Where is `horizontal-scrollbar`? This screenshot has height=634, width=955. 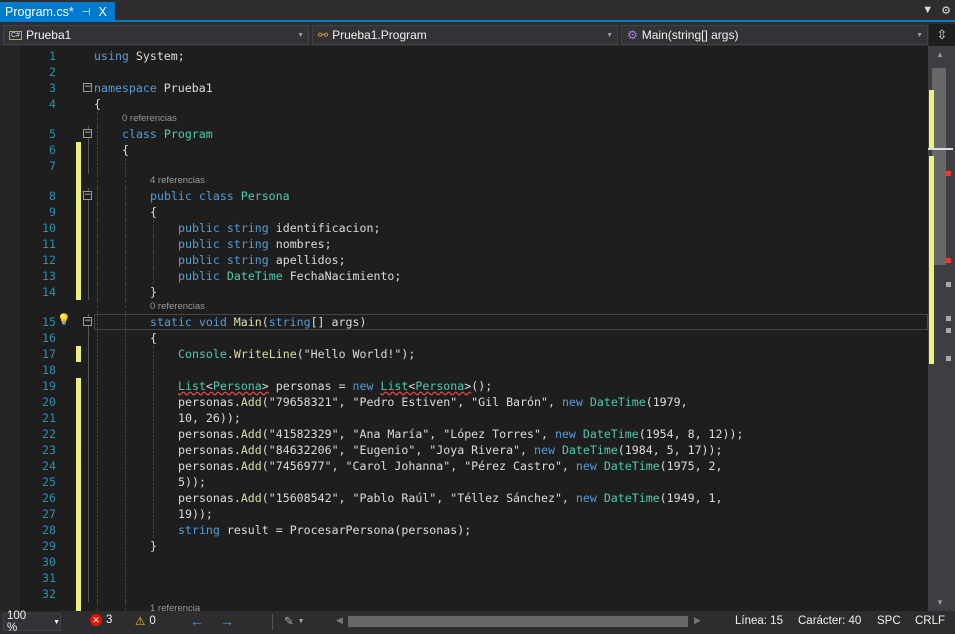
horizontal-scrollbar is located at coordinates (518, 621).